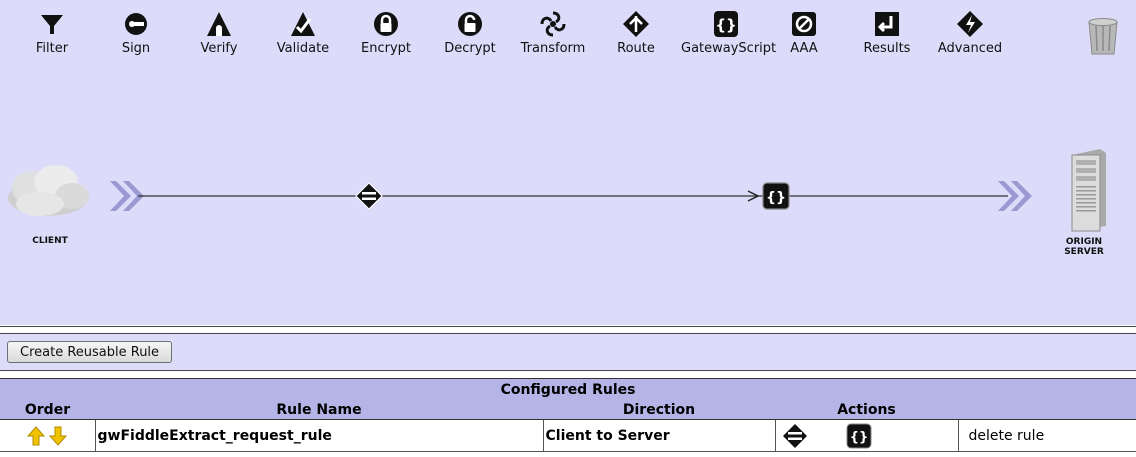 This screenshot has height=457, width=1136. Describe the element at coordinates (659, 435) in the screenshot. I see `direction-cell: Client to Server` at that location.